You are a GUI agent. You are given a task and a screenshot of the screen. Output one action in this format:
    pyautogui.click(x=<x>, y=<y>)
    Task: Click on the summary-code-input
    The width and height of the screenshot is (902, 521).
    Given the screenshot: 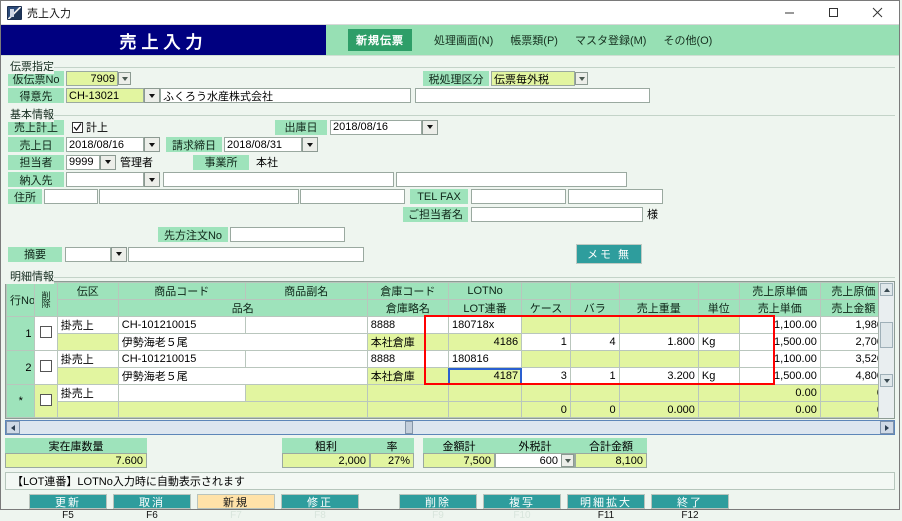 What is the action you would take?
    pyautogui.click(x=88, y=254)
    